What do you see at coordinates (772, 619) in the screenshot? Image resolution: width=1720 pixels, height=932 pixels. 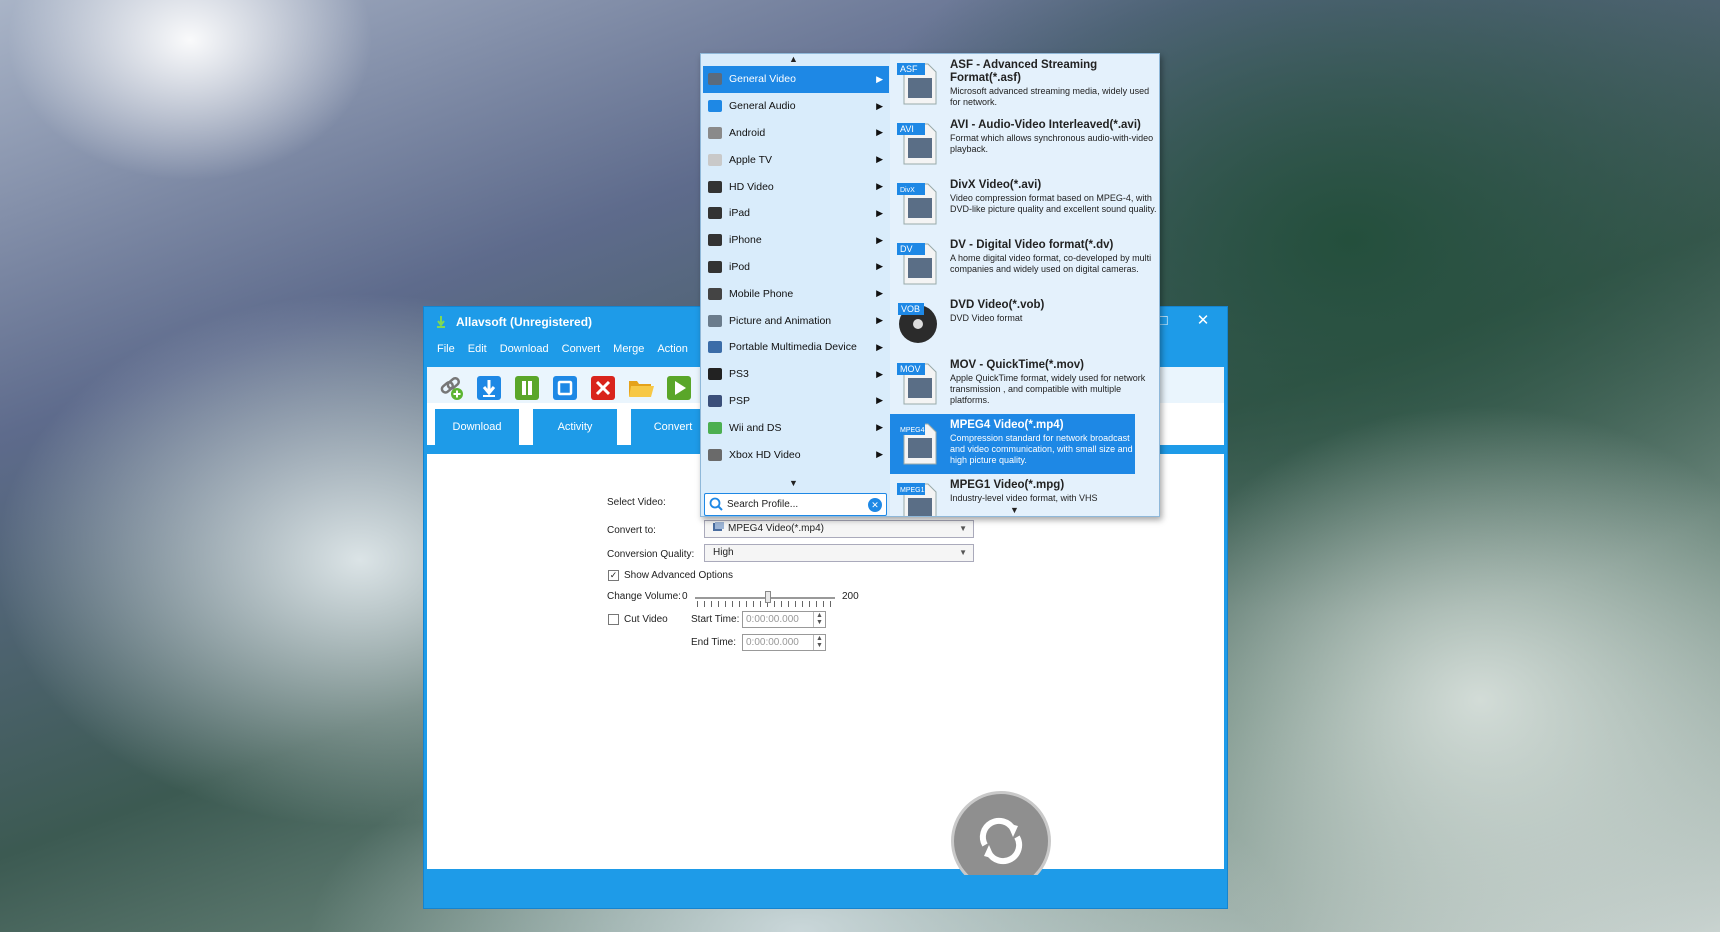 I see `start-time-value: 0:00:00.000` at bounding box center [772, 619].